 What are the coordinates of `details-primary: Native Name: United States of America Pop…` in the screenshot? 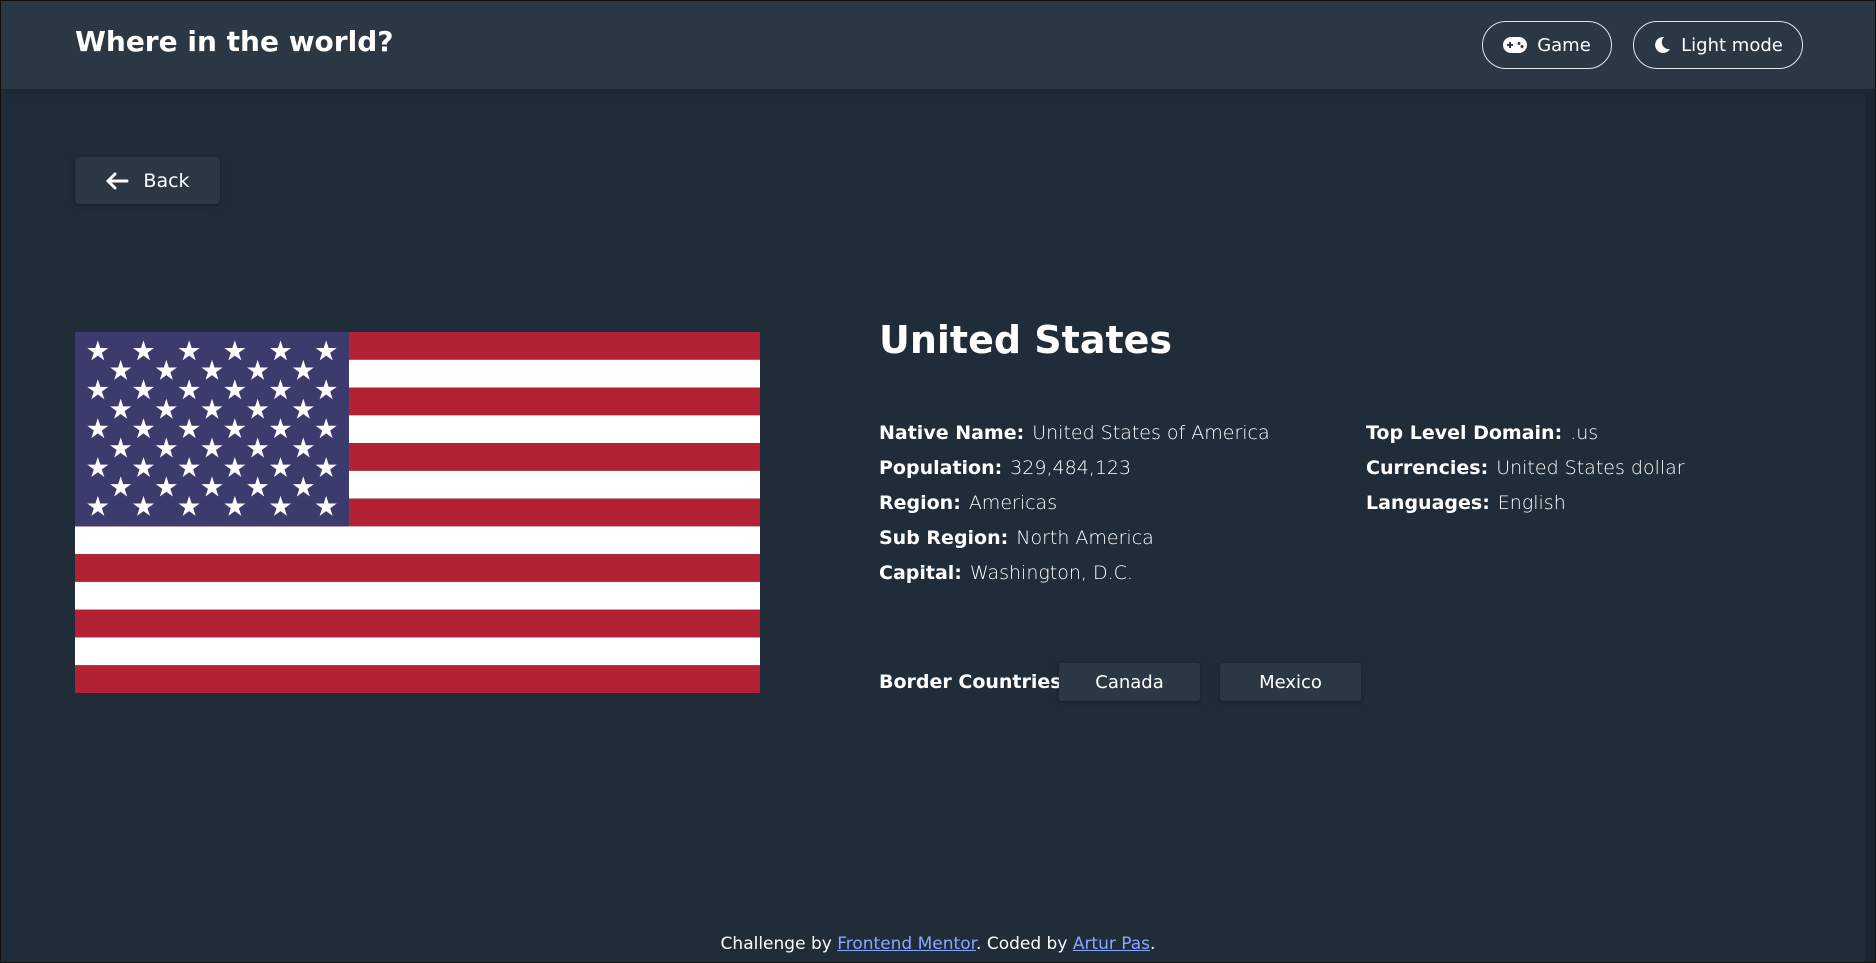 It's located at (1074, 507).